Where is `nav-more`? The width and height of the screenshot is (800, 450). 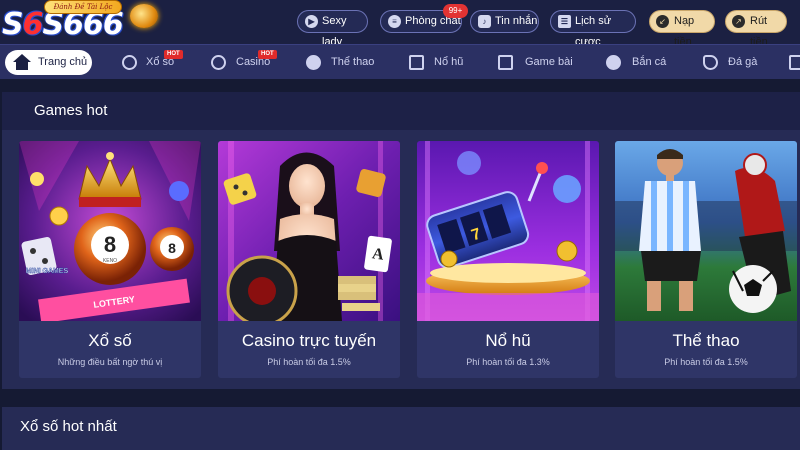 nav-more is located at coordinates (794, 62).